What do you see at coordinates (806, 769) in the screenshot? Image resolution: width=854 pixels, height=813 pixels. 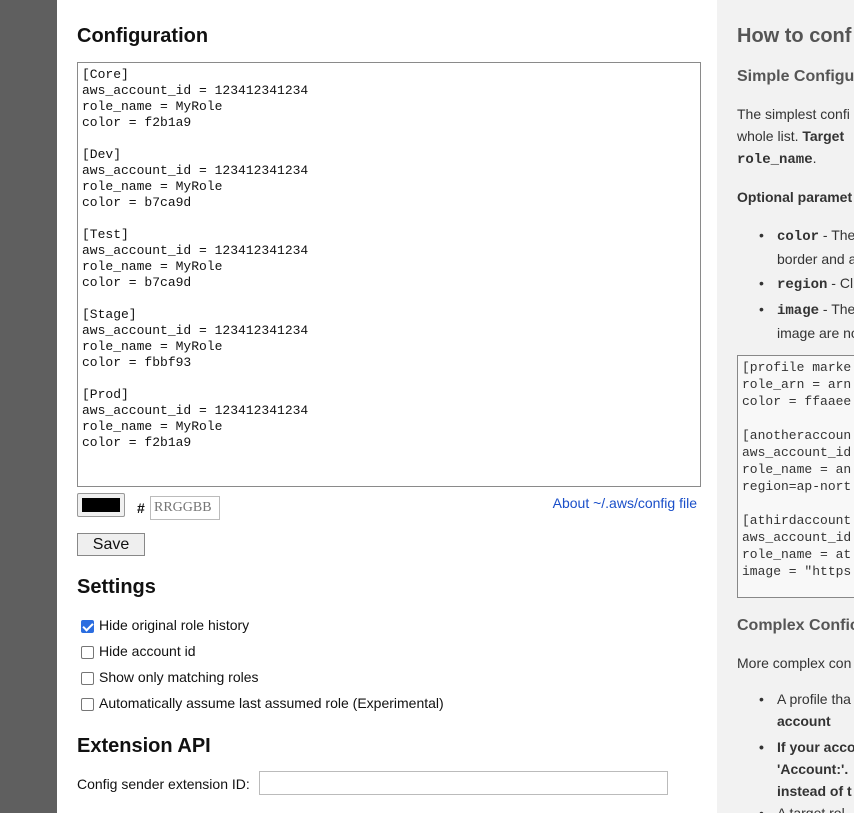 I see `complex-item: If your acco 'Account:'. instead of t` at bounding box center [806, 769].